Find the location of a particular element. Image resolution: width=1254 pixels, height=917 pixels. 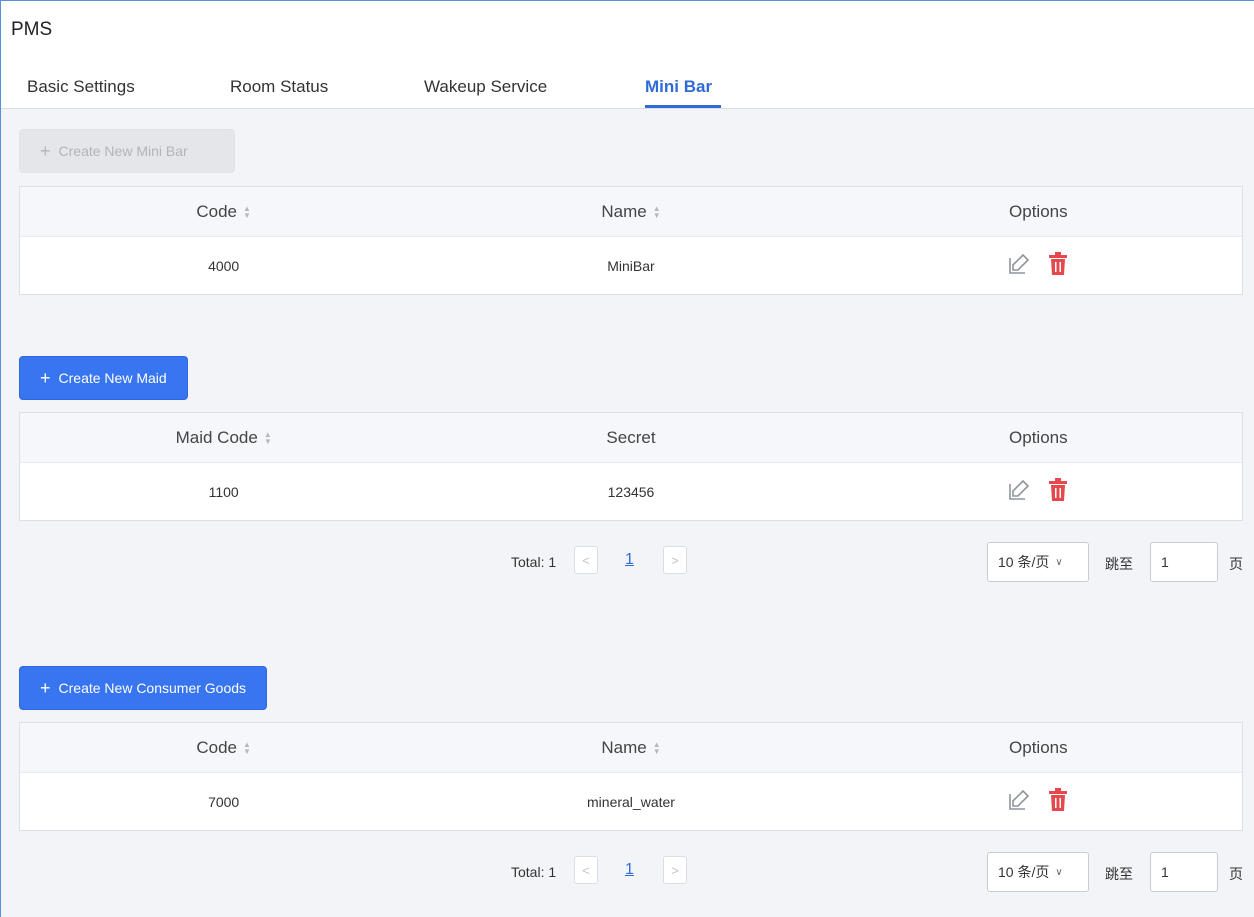

cell-secret: 123456 is located at coordinates (631, 491).